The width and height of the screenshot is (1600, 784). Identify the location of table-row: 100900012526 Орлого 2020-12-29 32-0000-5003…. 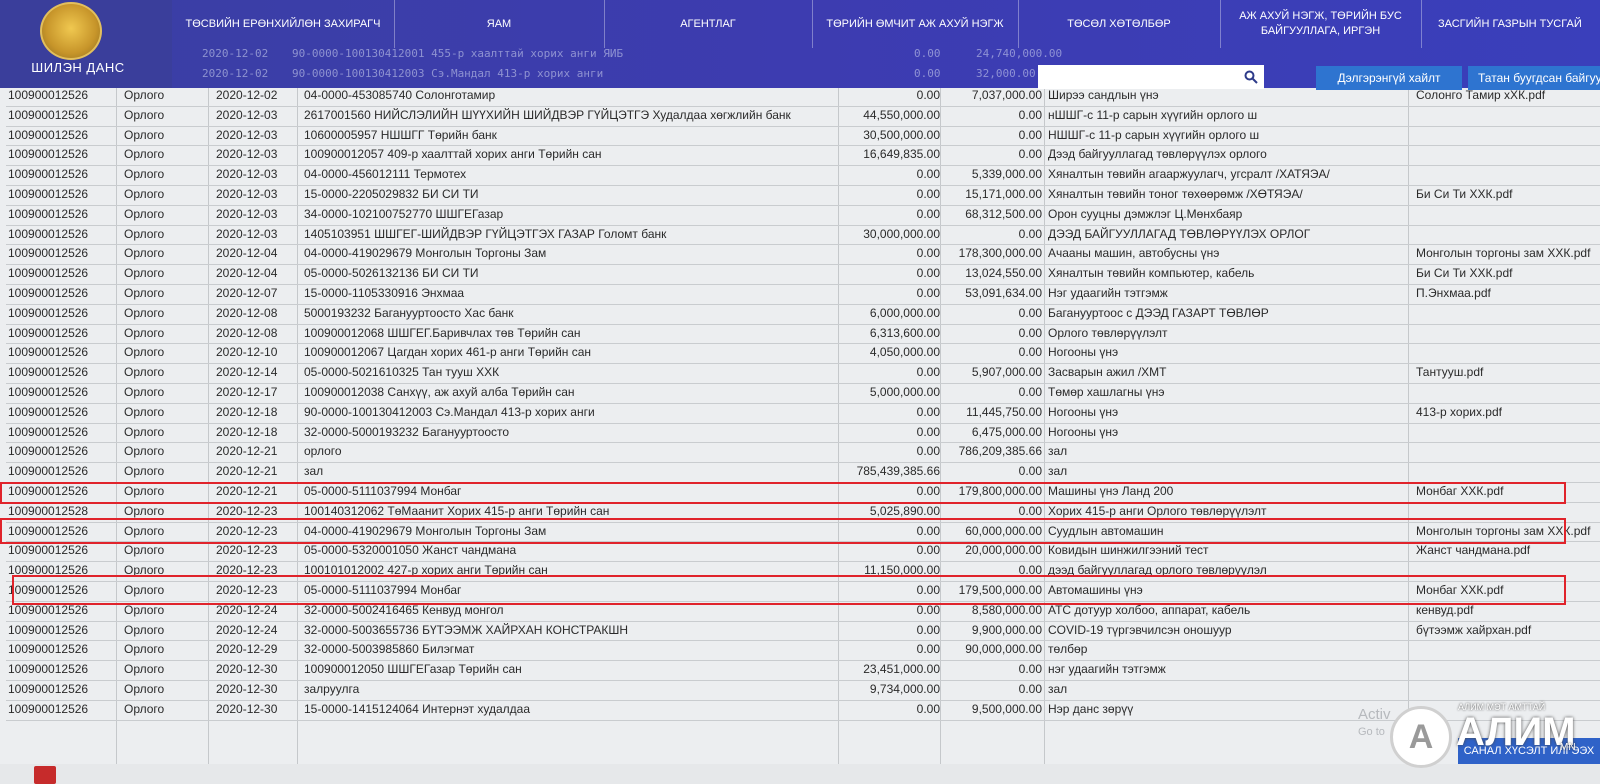
(803, 651).